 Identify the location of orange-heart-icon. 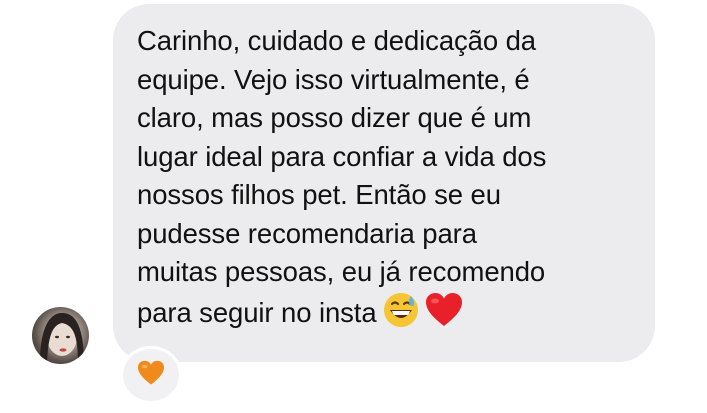
(151, 375).